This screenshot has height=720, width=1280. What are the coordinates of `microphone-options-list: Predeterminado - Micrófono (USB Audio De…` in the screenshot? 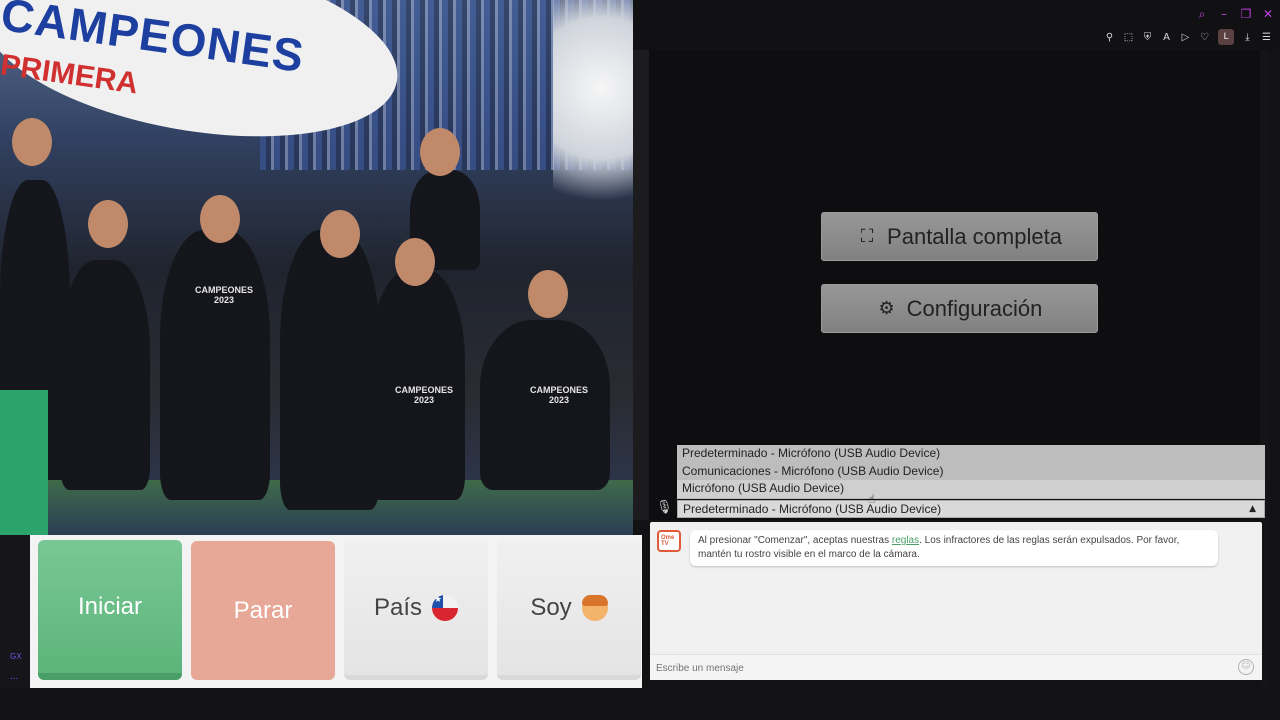 It's located at (971, 472).